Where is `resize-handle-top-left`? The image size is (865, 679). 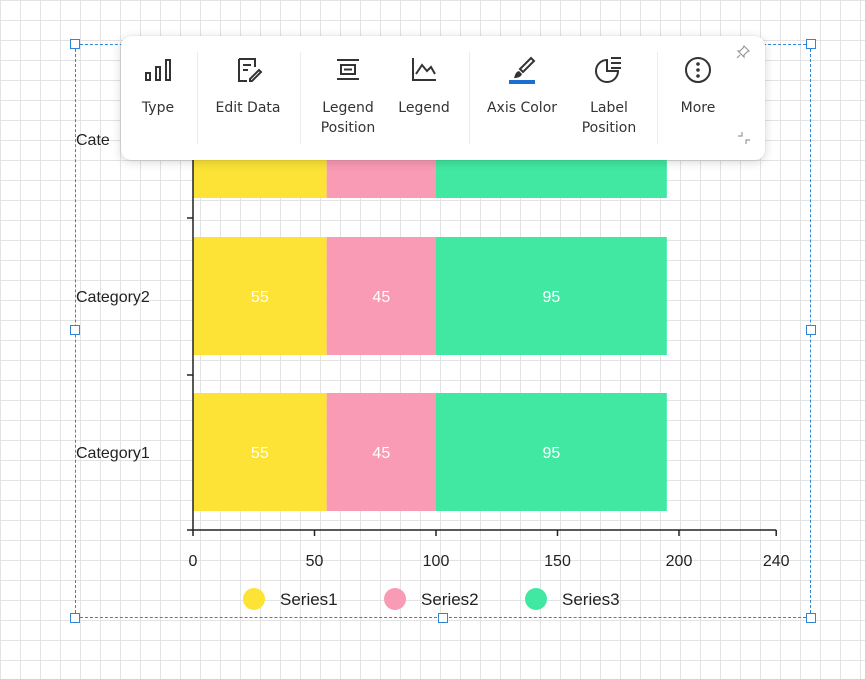
resize-handle-top-left is located at coordinates (75, 44).